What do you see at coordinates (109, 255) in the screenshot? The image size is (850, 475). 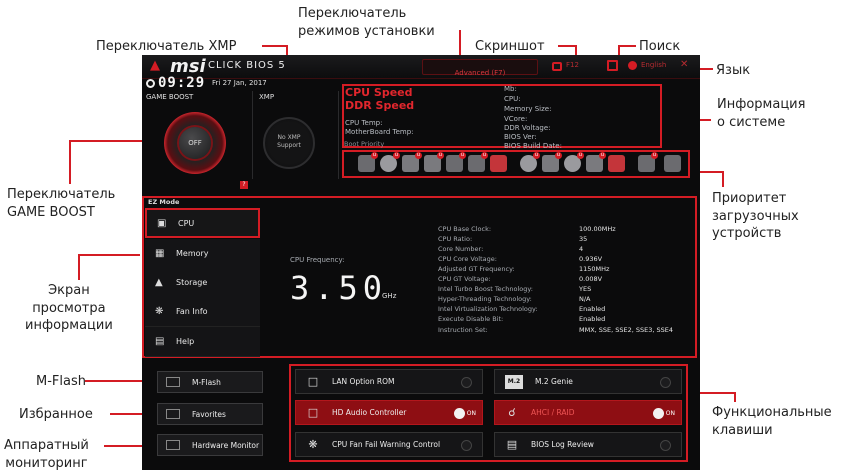 I see `connector-info-h` at bounding box center [109, 255].